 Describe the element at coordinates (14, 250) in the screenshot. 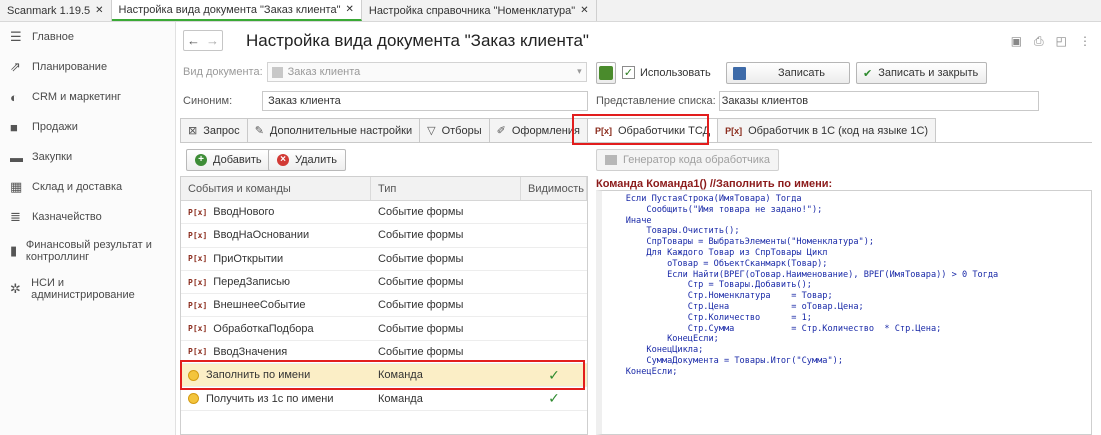

I see `bars-icon: ▮` at that location.